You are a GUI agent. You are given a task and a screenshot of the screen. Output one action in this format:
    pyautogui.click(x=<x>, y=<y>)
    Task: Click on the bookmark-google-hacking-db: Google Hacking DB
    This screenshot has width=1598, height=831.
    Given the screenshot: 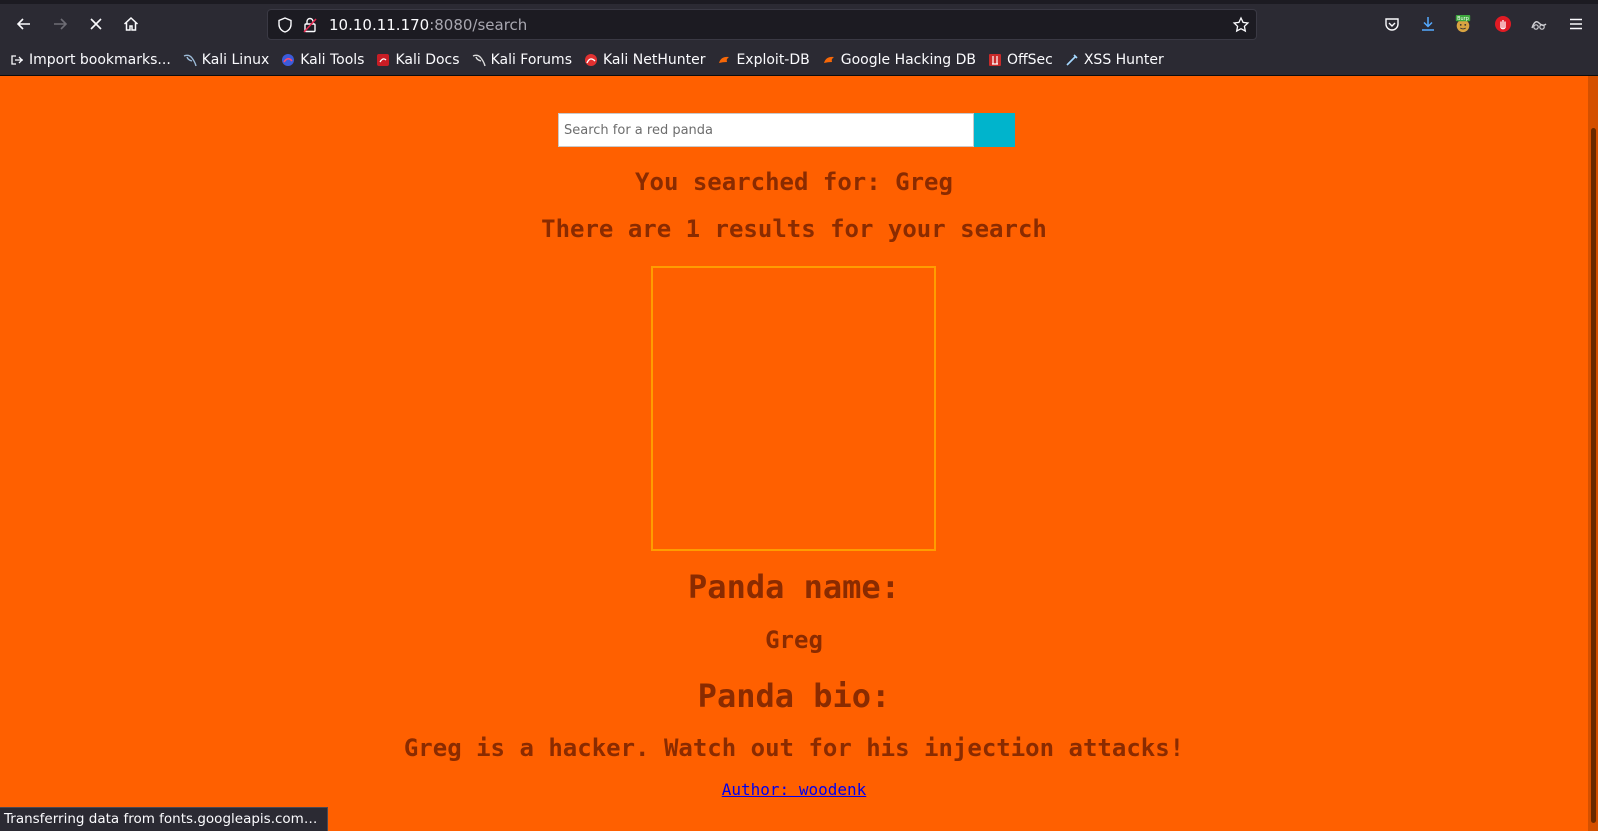 What is the action you would take?
    pyautogui.click(x=899, y=60)
    